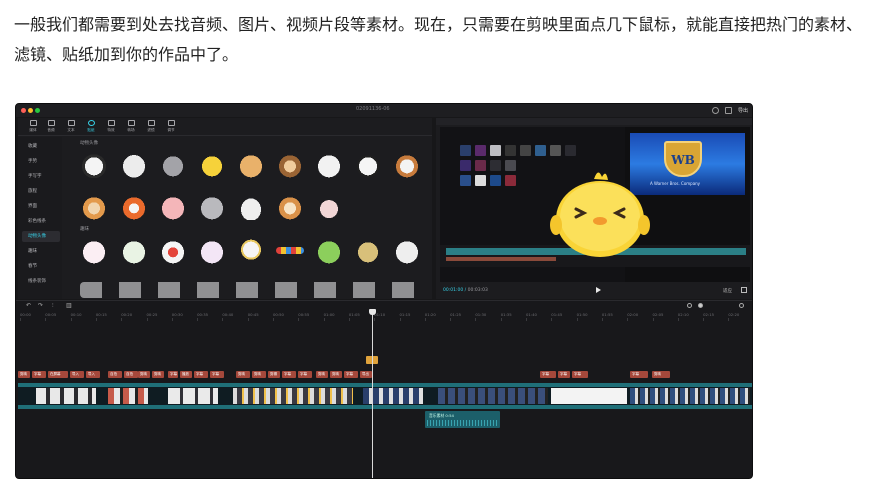 The width and height of the screenshot is (870, 495). Describe the element at coordinates (329, 251) in the screenshot. I see `sticker-green-ball` at that location.